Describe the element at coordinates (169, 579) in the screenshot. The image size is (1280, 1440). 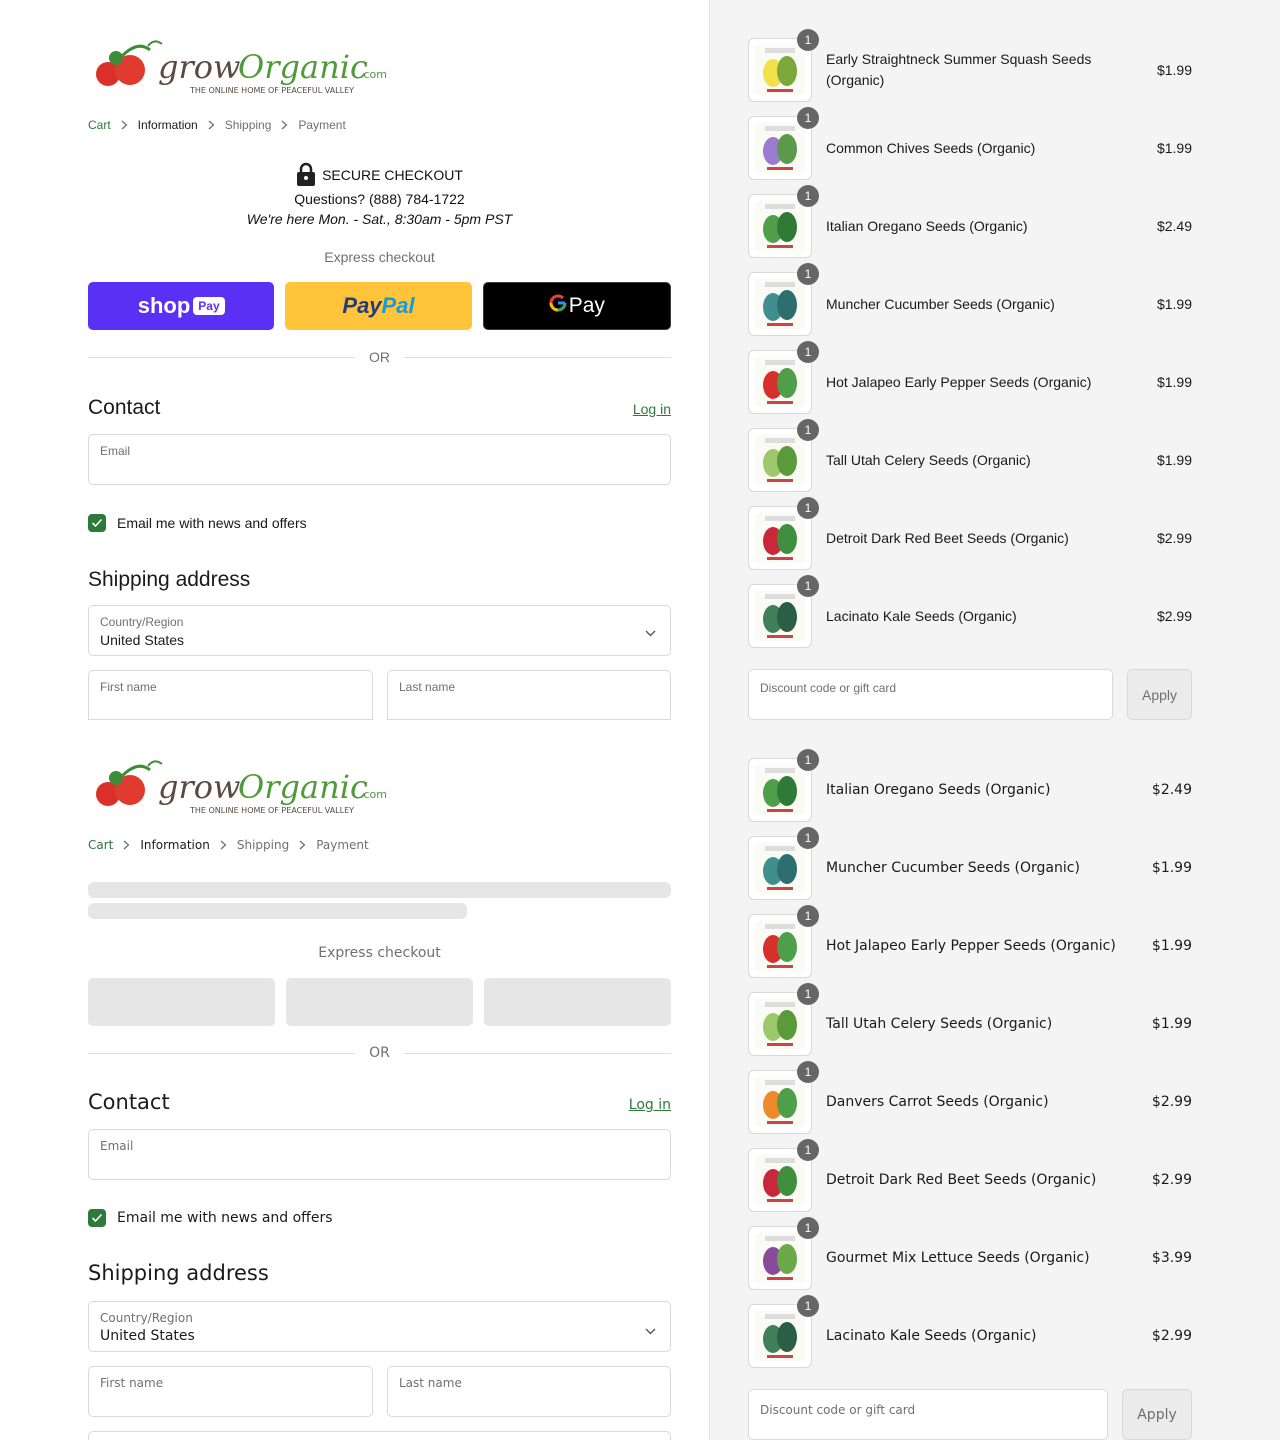
I see `shipping-address-heading: Shipping address` at that location.